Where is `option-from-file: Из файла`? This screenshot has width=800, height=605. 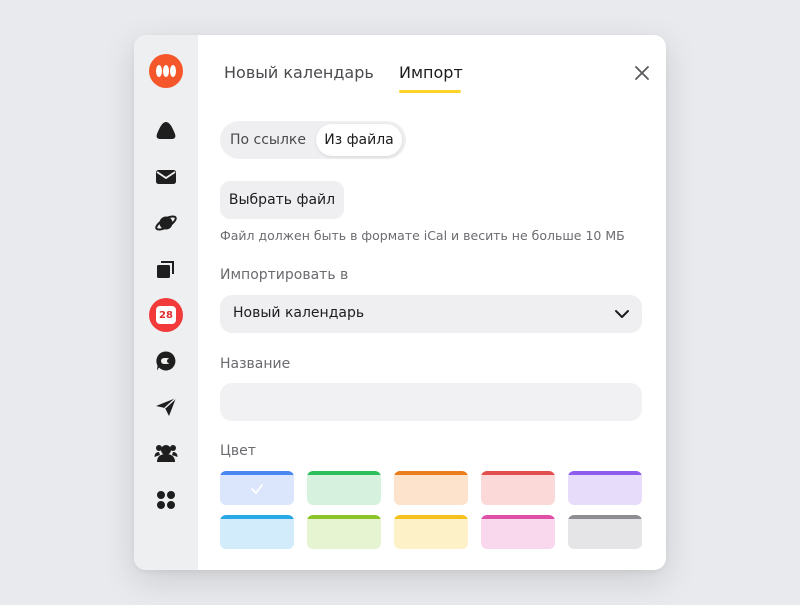
option-from-file: Из файла is located at coordinates (359, 140).